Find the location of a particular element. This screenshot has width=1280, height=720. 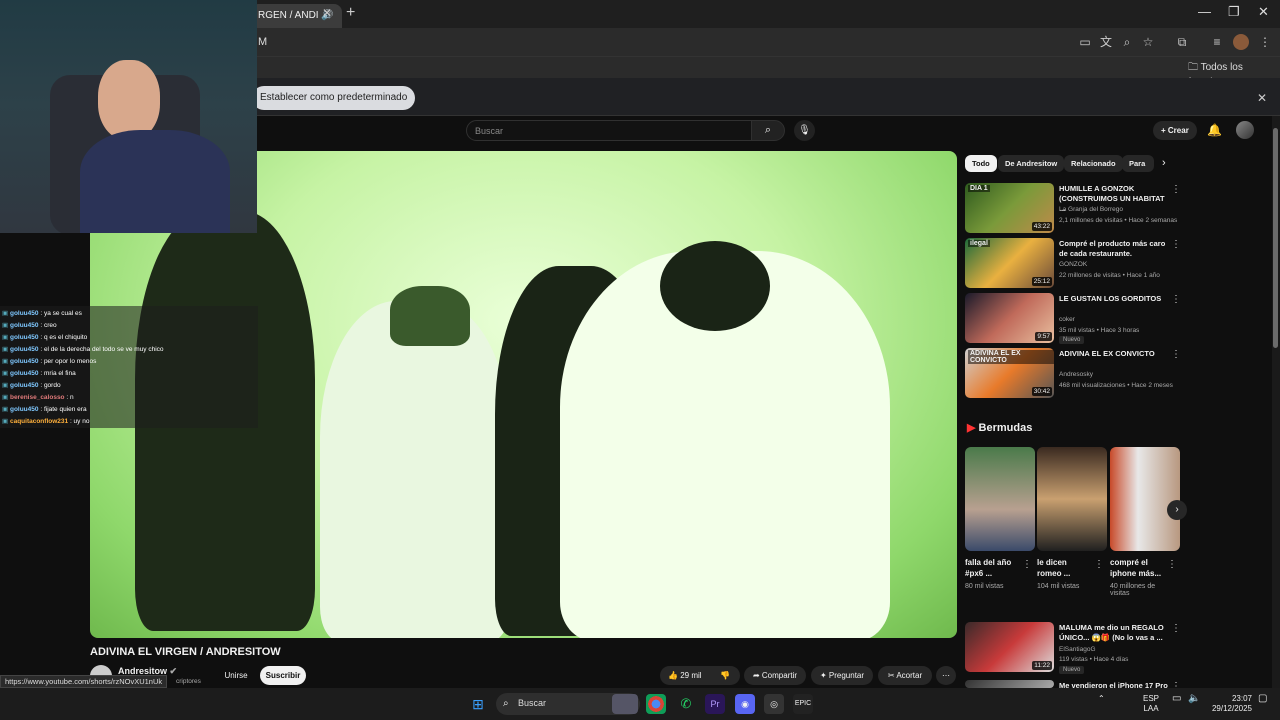

search-input: Buscar is located at coordinates (609, 130).